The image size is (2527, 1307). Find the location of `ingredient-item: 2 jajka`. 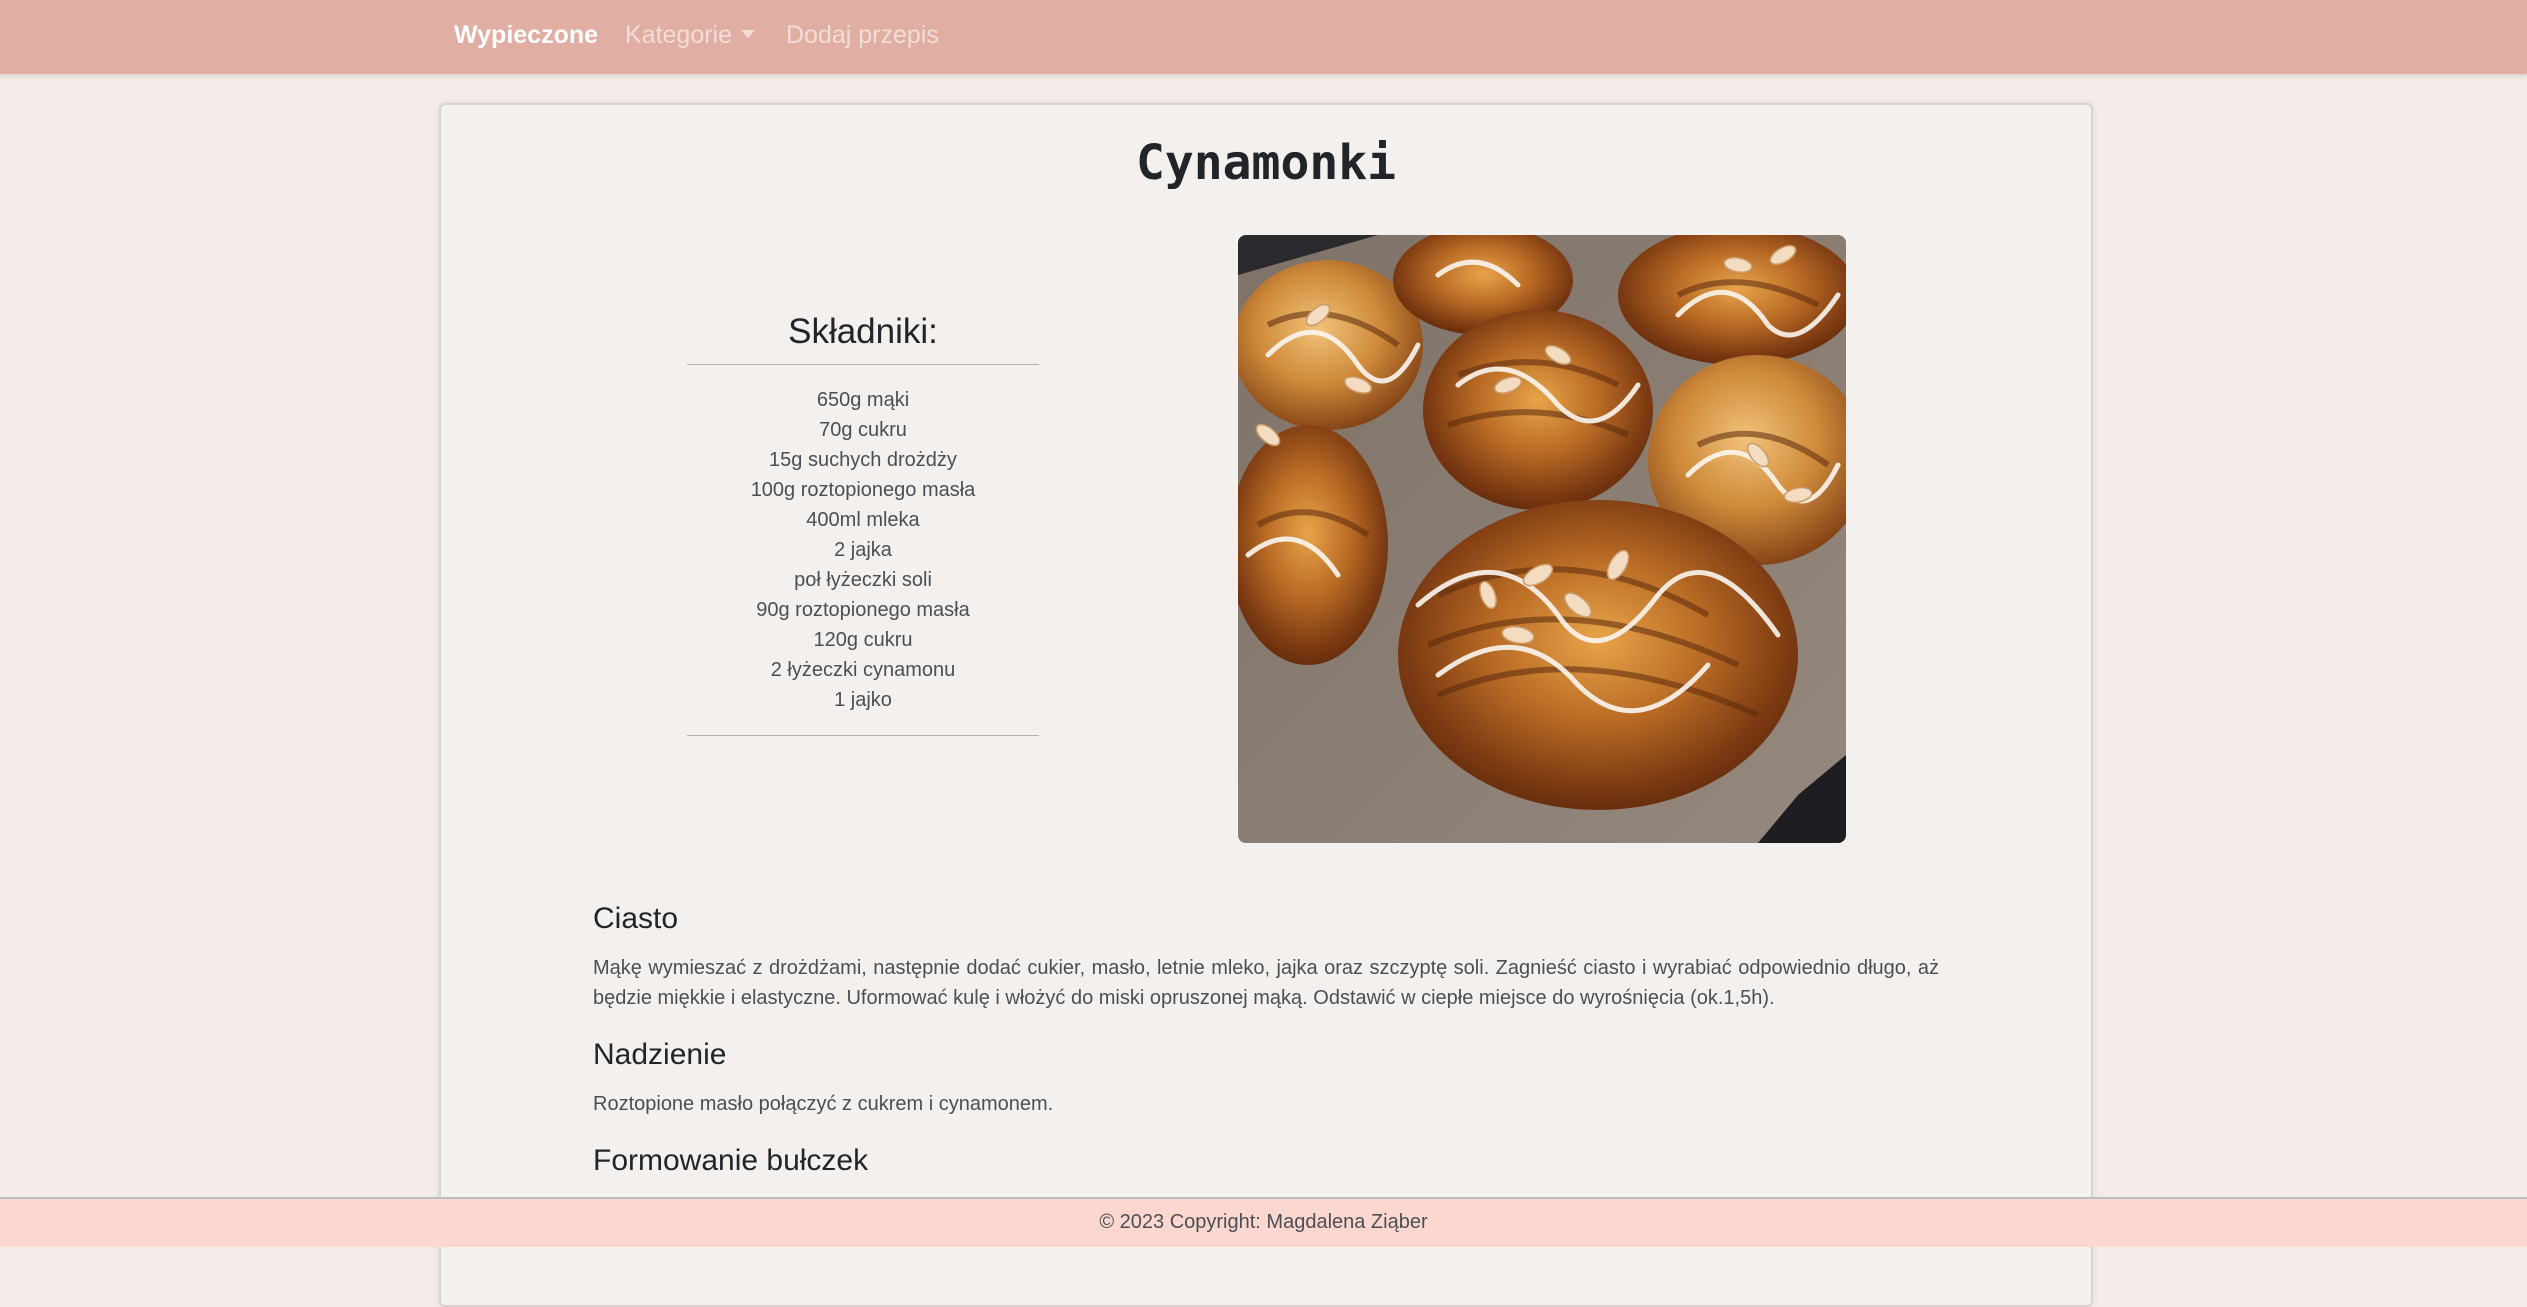

ingredient-item: 2 jajka is located at coordinates (863, 550).